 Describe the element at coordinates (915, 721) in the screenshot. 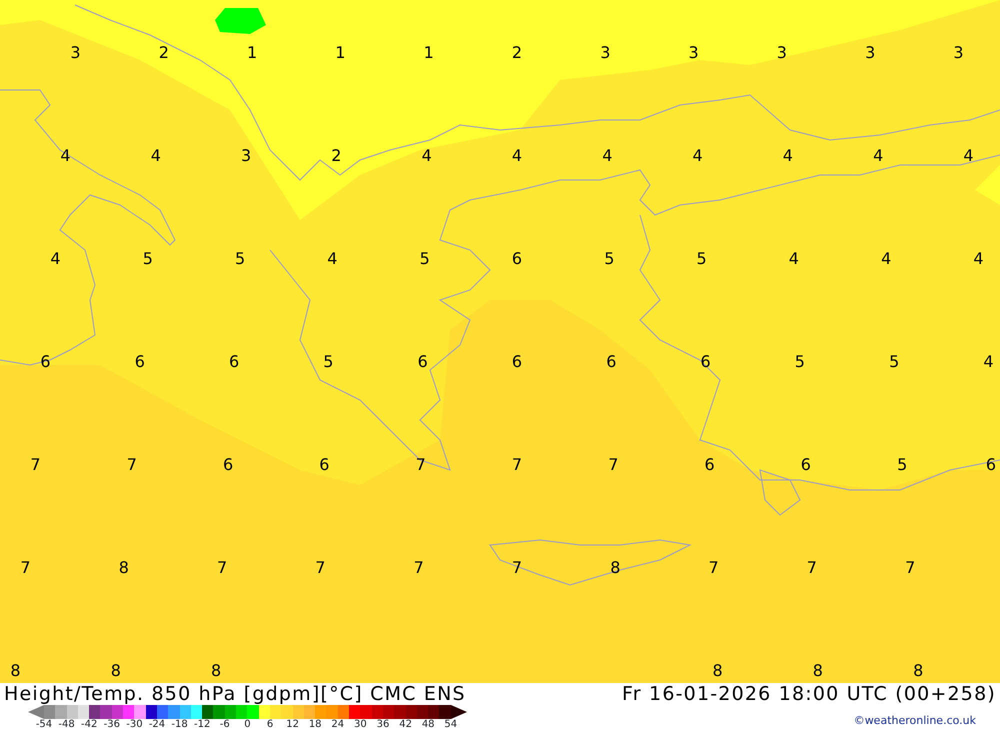

I see `credit-link: ©weatheronline.co.uk` at that location.